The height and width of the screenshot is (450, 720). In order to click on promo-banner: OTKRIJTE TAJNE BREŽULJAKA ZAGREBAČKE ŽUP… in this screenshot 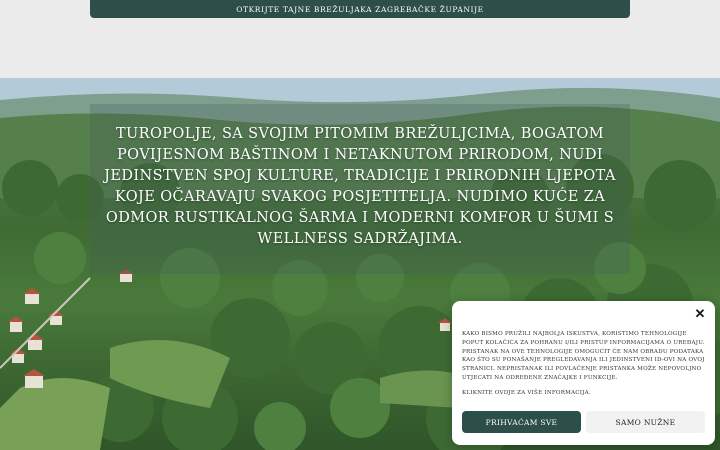, I will do `click(360, 9)`.